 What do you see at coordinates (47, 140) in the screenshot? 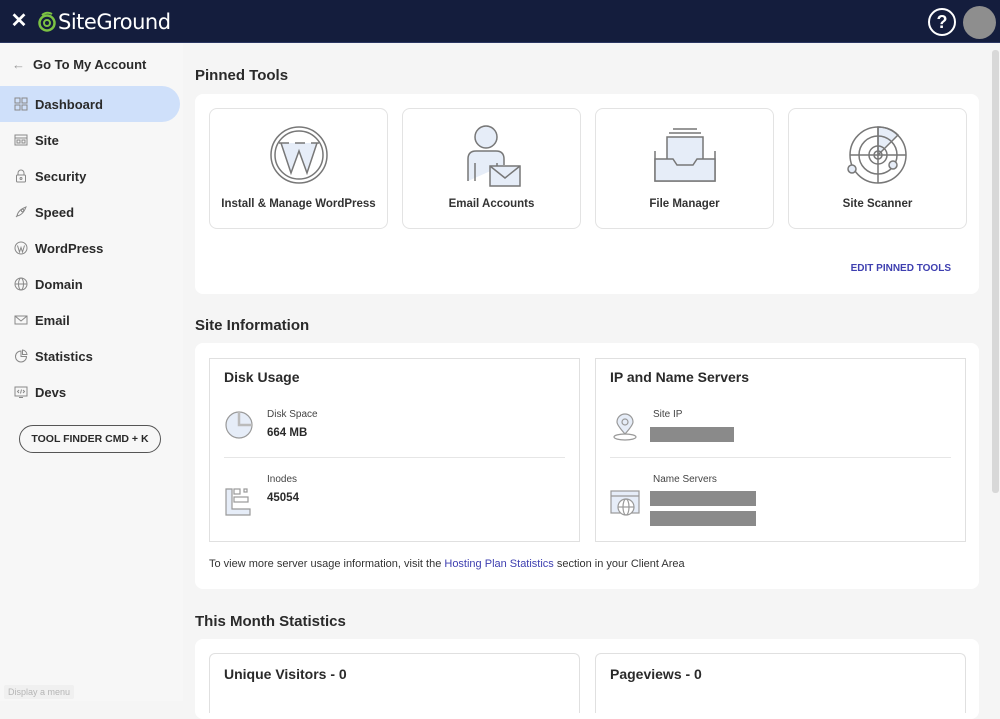
I see `sidebar-item-label: Site` at bounding box center [47, 140].